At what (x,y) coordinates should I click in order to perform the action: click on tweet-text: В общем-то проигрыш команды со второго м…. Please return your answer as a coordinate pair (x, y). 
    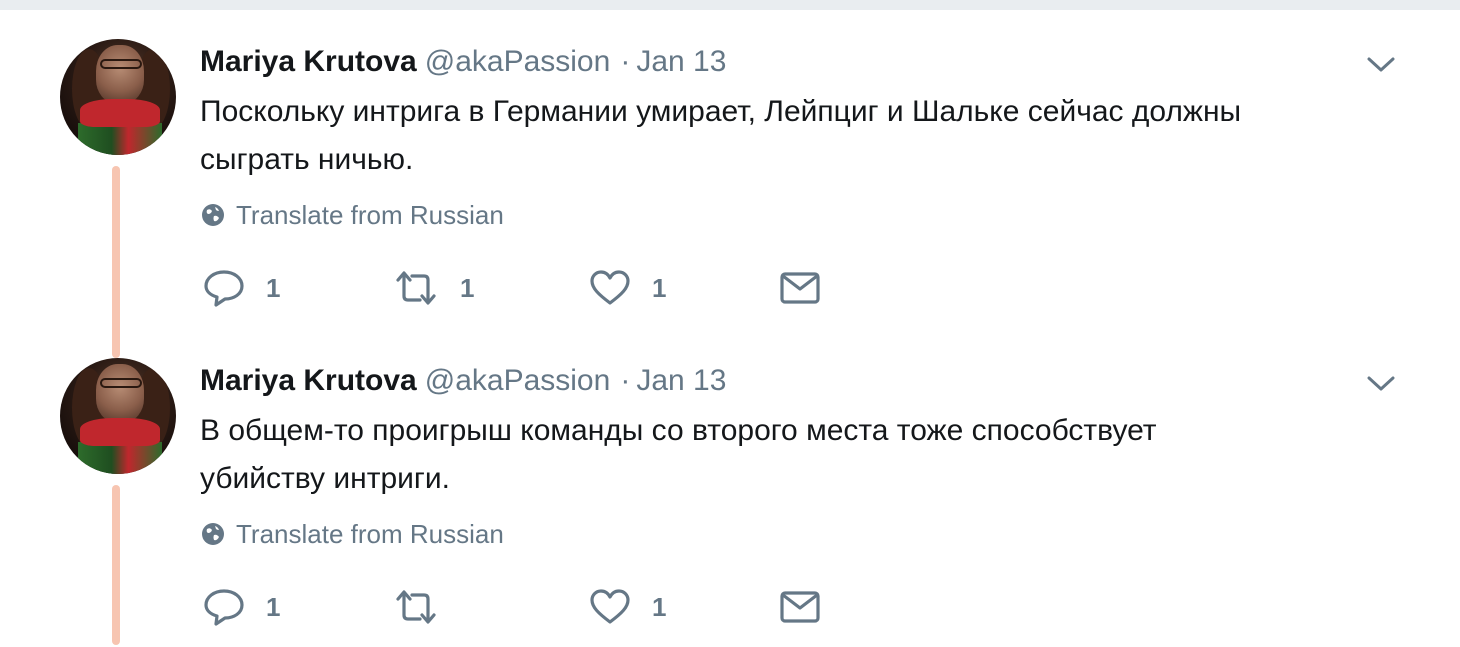
    Looking at the image, I should click on (800, 455).